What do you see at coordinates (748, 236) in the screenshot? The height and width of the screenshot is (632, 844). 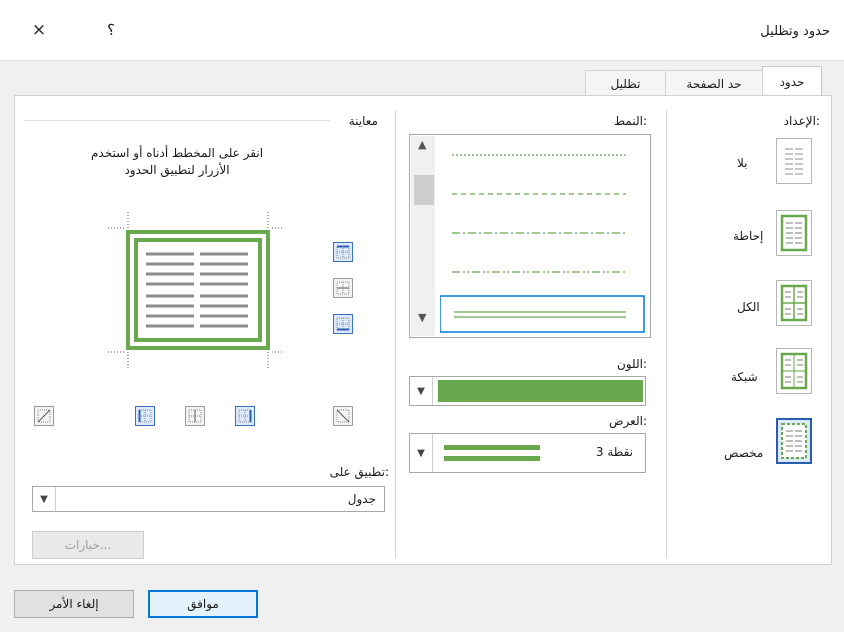 I see `setting-label-box: إحاطة` at bounding box center [748, 236].